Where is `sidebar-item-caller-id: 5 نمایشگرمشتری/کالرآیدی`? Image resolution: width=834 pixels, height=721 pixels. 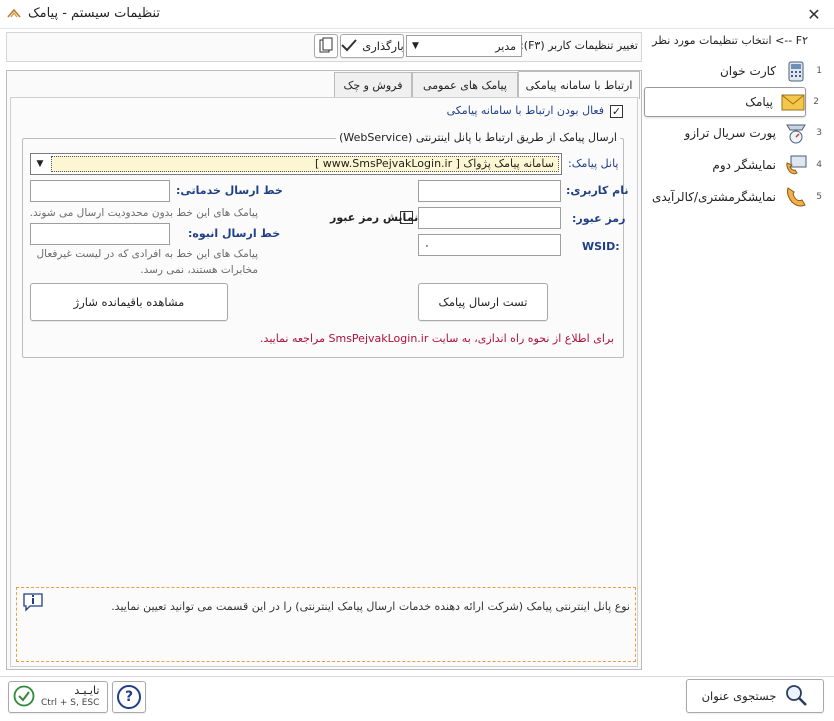
sidebar-item-caller-id: 5 نمایشگرمشتری/کالرآیدی is located at coordinates (735, 197).